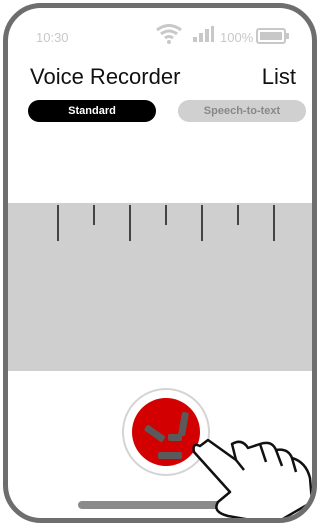 This screenshot has width=324, height=530. Describe the element at coordinates (273, 38) in the screenshot. I see `battery-icon` at that location.